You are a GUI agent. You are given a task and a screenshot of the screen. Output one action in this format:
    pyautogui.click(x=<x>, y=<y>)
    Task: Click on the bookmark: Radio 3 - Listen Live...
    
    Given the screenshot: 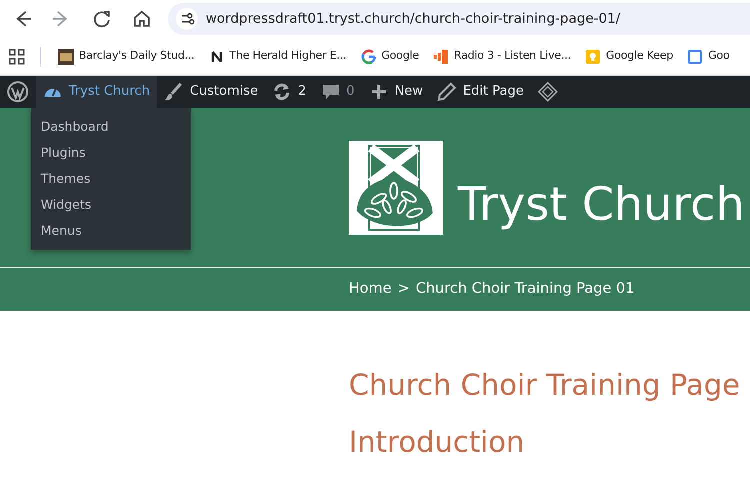 What is the action you would take?
    pyautogui.click(x=502, y=56)
    